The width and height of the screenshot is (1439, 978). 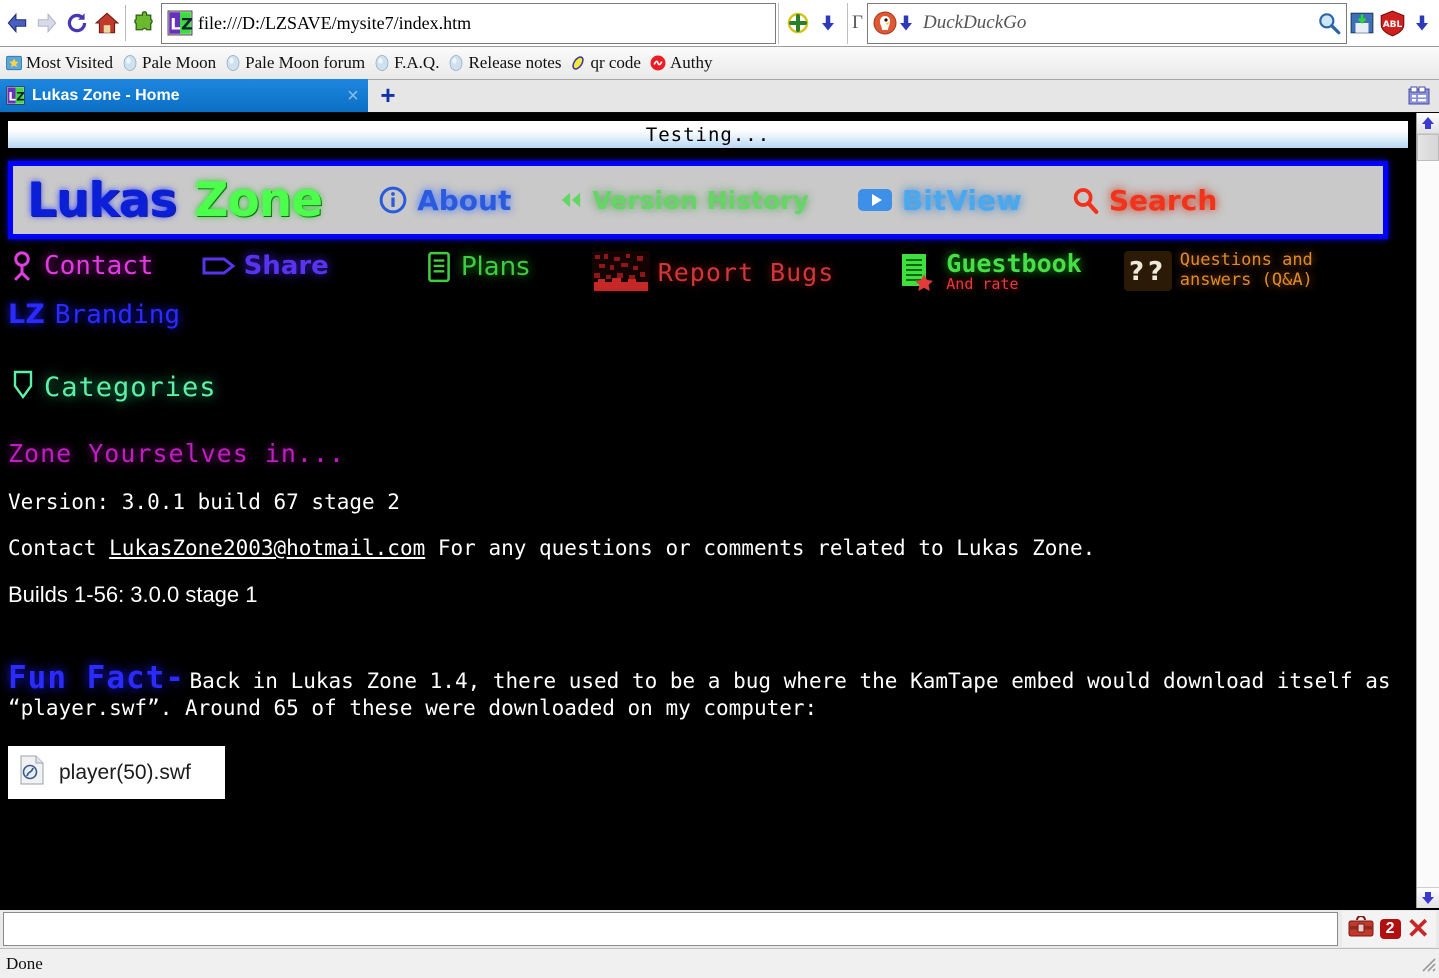 I want to click on bookmark-label: Pale Moon forum, so click(x=305, y=62).